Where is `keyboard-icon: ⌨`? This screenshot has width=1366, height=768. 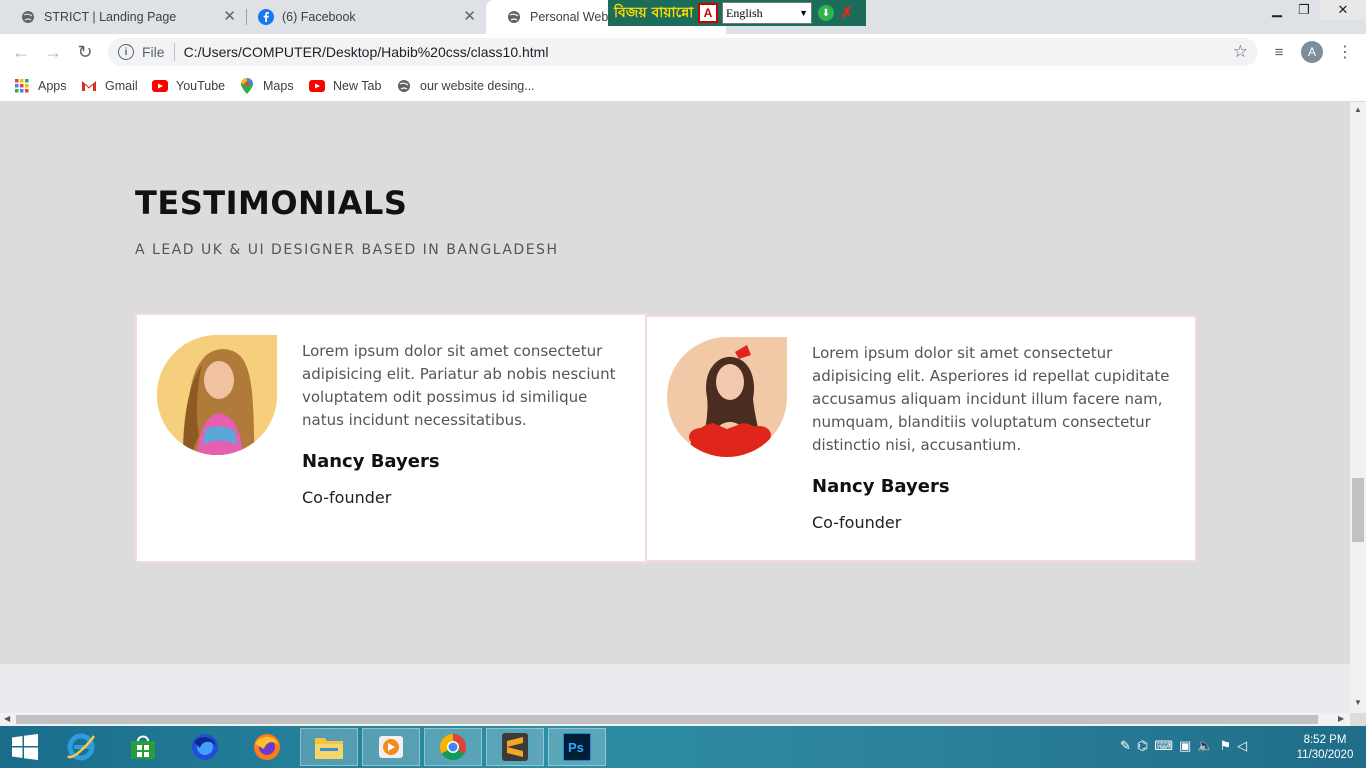
keyboard-icon: ⌨ is located at coordinates (1163, 746).